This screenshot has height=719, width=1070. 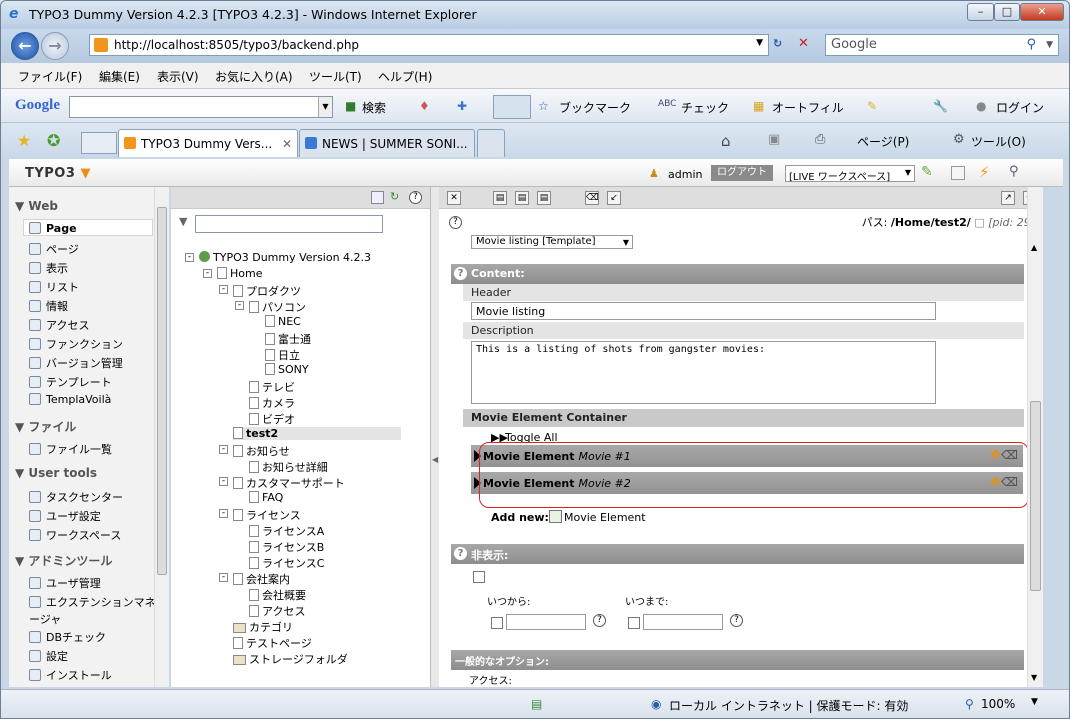 I want to click on tree-node: 会社概要, so click(x=277, y=595).